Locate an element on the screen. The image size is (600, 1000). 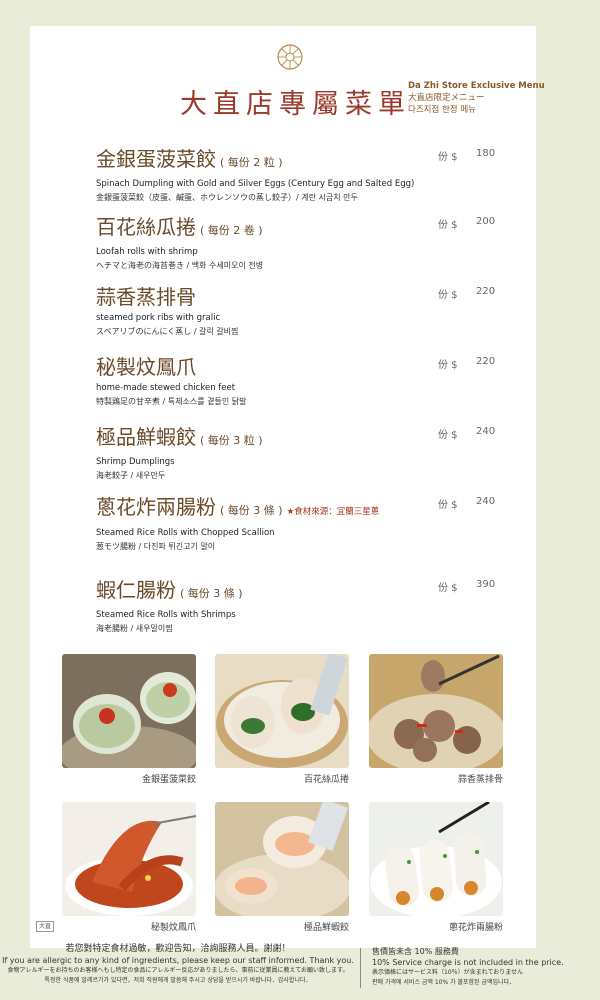
item-name: 金銀蛋菠菜餃 is located at coordinates (156, 159).